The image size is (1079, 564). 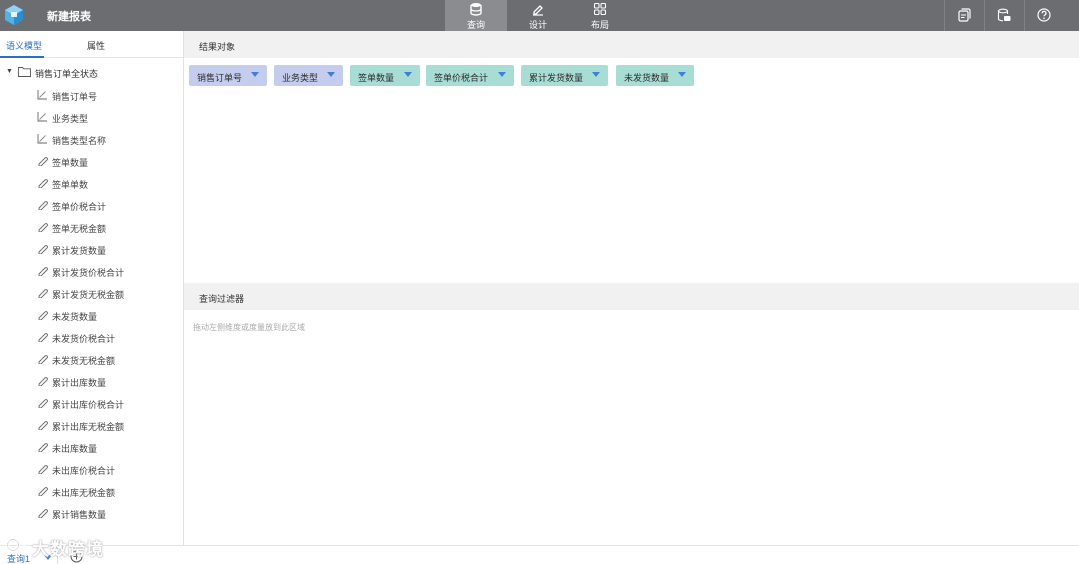 I want to click on tab-design: 设计, so click(x=538, y=15).